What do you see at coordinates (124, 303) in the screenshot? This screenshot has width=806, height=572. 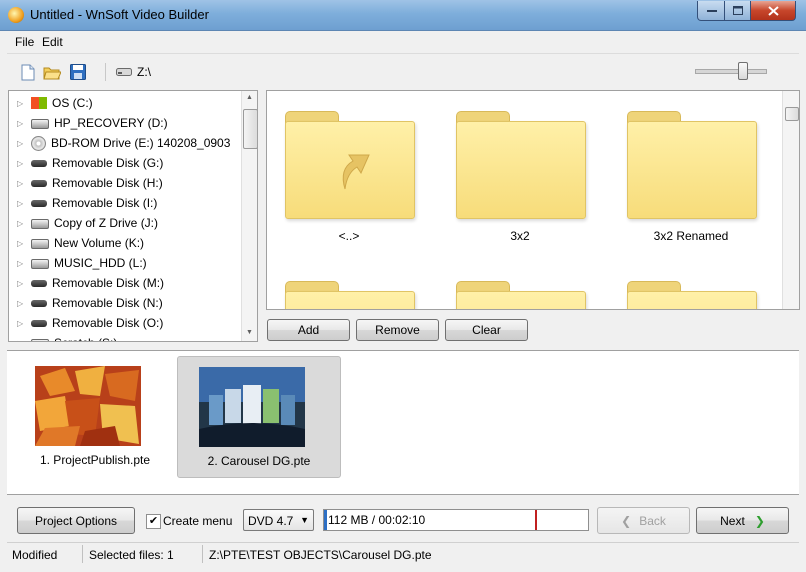 I see `tree-item: ▷ Removable Disk (N:)` at bounding box center [124, 303].